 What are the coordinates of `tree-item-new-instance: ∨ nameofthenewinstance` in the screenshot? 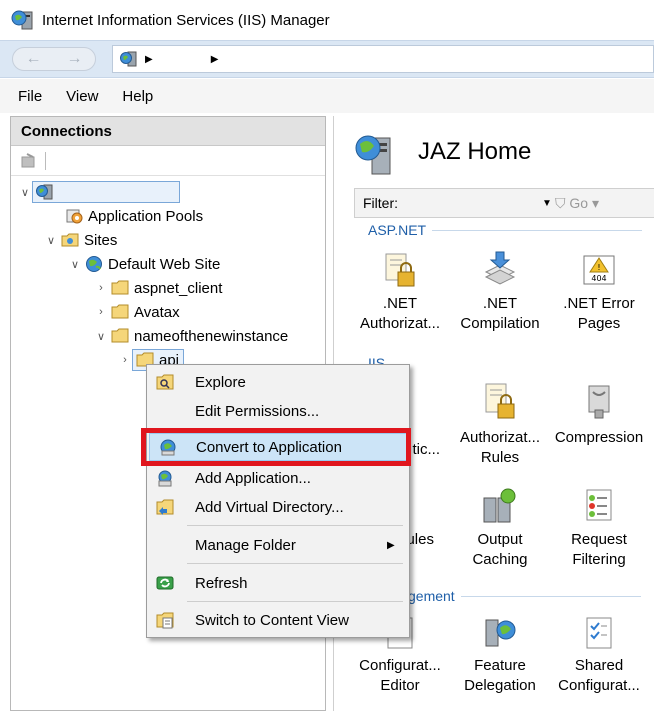 It's located at (191, 336).